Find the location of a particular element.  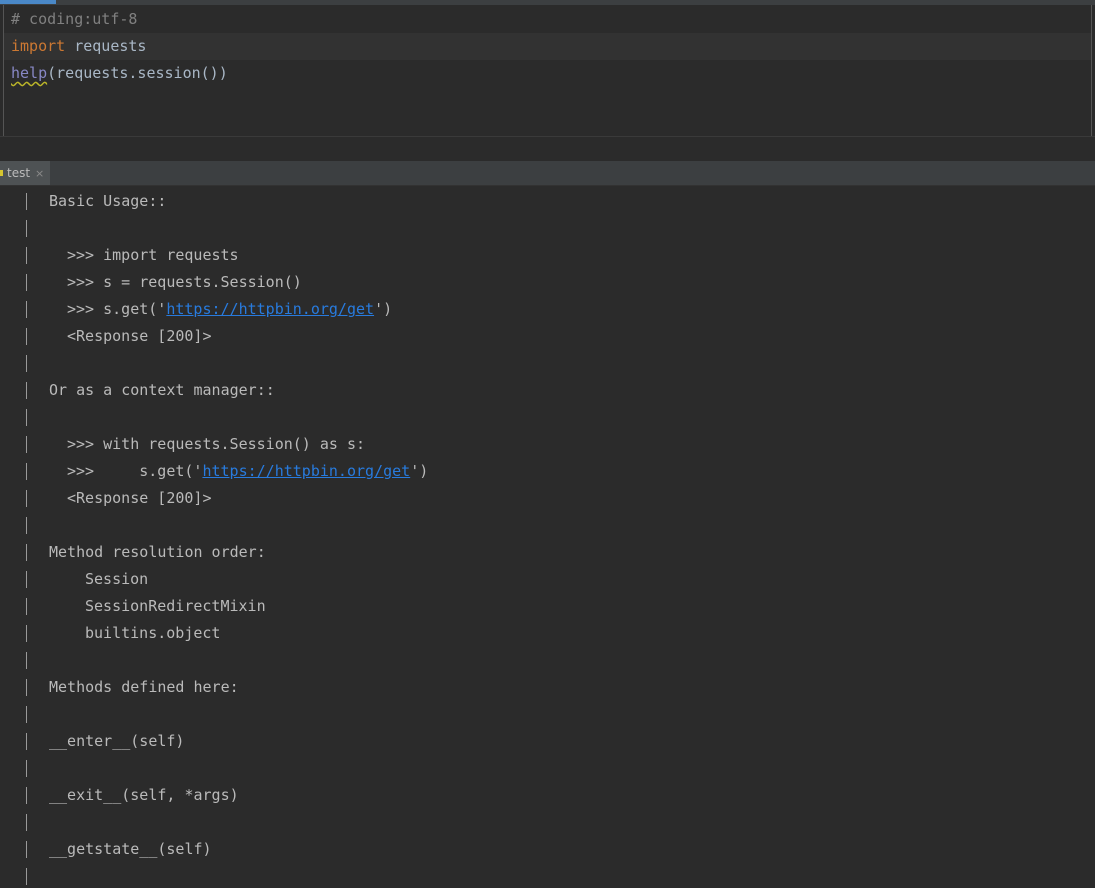

console-text-segment: __getstate__(self) is located at coordinates (130, 849).